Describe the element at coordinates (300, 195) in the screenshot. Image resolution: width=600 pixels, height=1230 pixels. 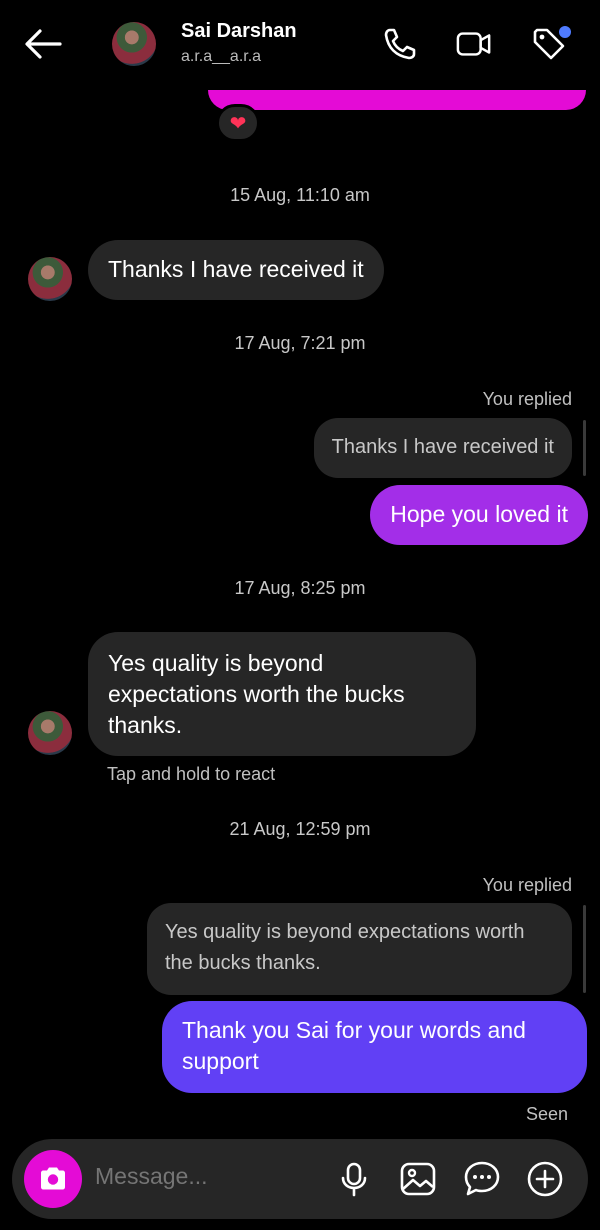
I see `timestamp: 15 Aug, 11:10 am` at that location.